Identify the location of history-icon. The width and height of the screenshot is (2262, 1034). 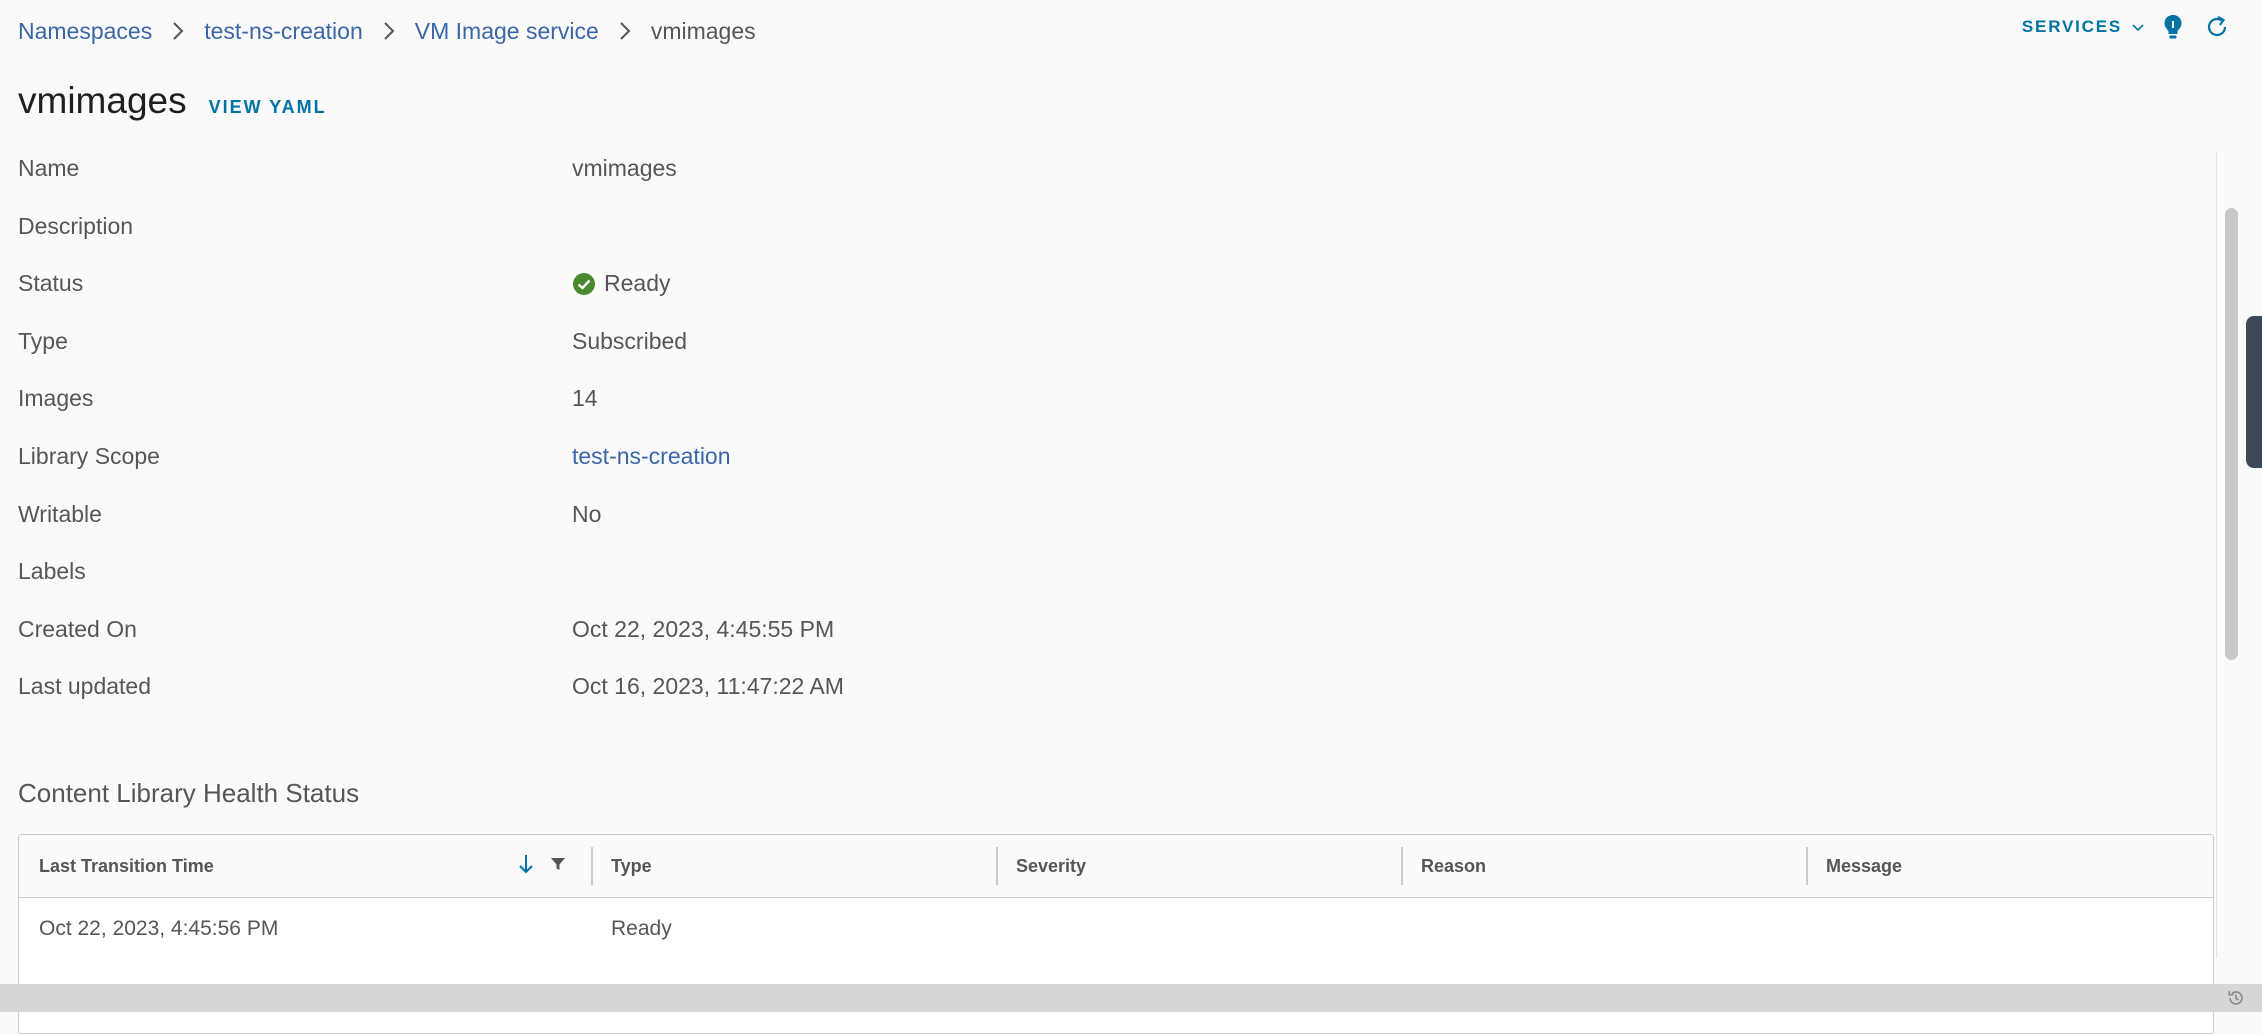
(2236, 998).